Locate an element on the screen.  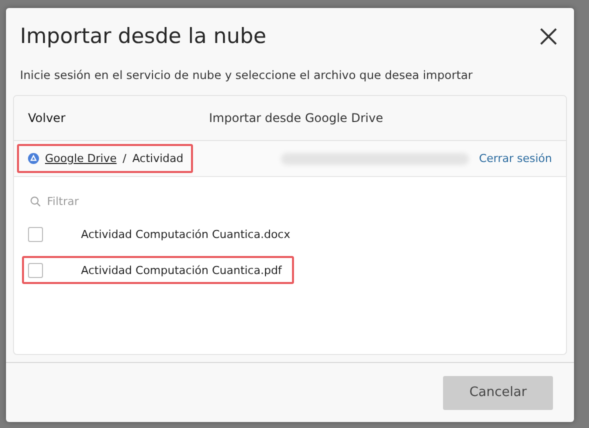
dialog-subtitle: Inicie sesión en el servicio de nube y seleccione el archivo que desea importar is located at coordinates (246, 74).